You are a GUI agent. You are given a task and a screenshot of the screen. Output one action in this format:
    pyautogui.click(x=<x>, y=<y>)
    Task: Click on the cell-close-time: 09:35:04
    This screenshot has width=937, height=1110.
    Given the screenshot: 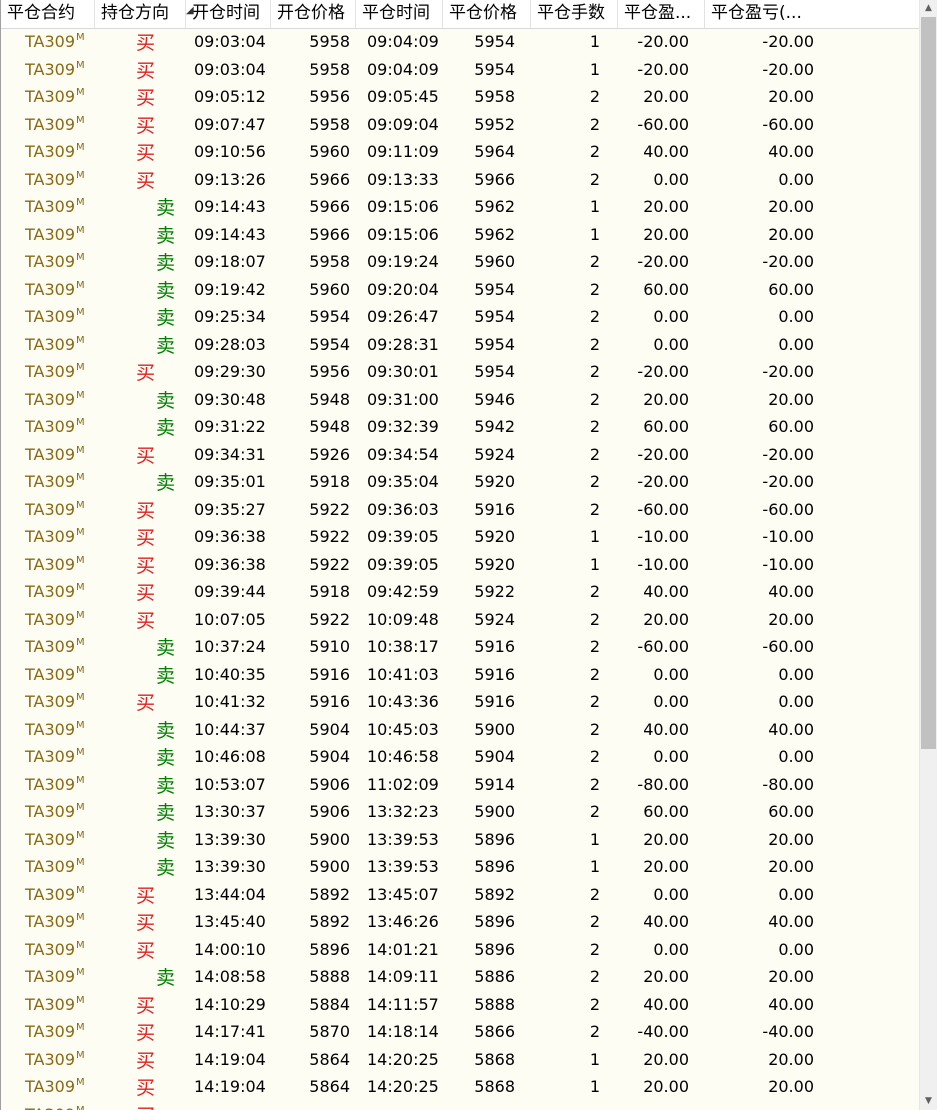 What is the action you would take?
    pyautogui.click(x=403, y=482)
    